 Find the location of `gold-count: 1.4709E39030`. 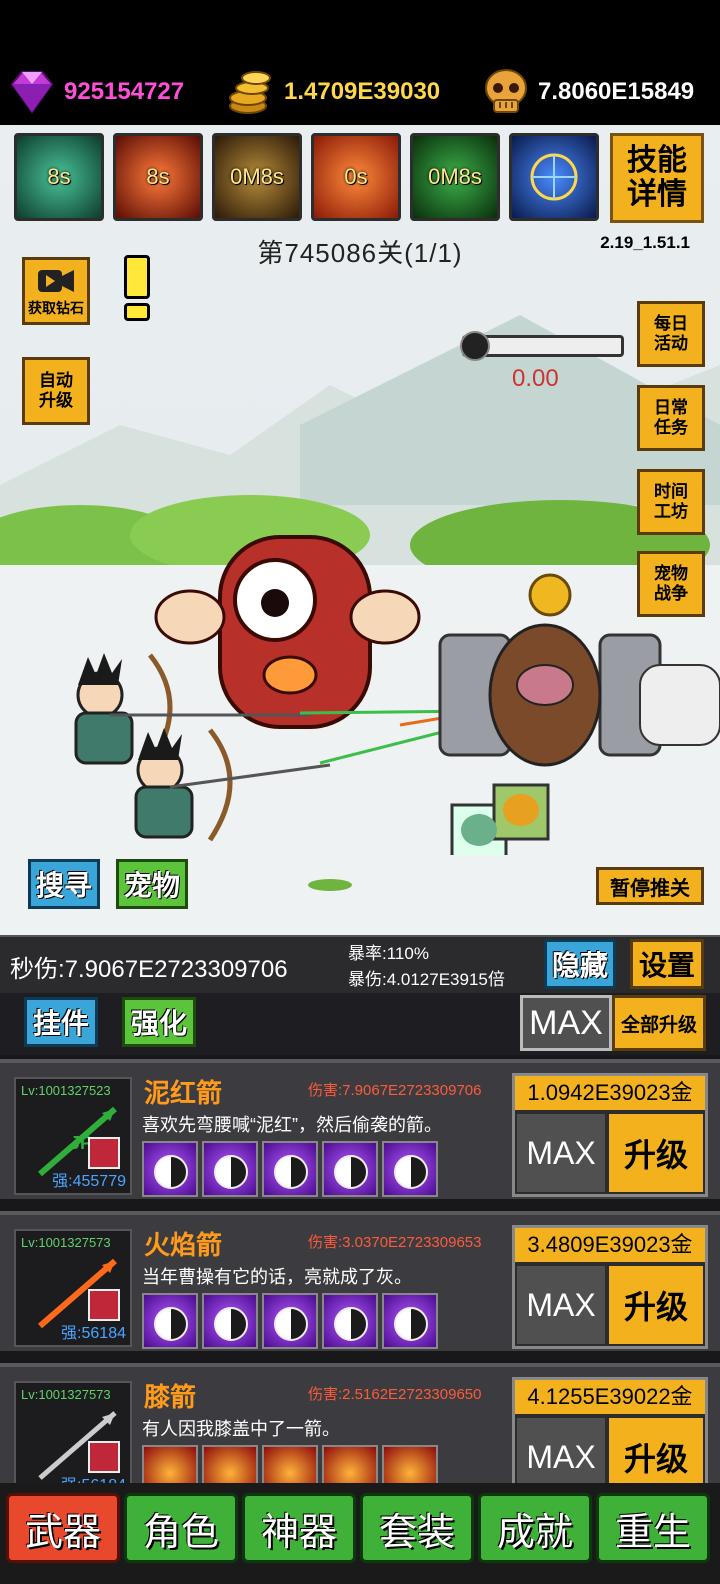

gold-count: 1.4709E39030 is located at coordinates (362, 91).